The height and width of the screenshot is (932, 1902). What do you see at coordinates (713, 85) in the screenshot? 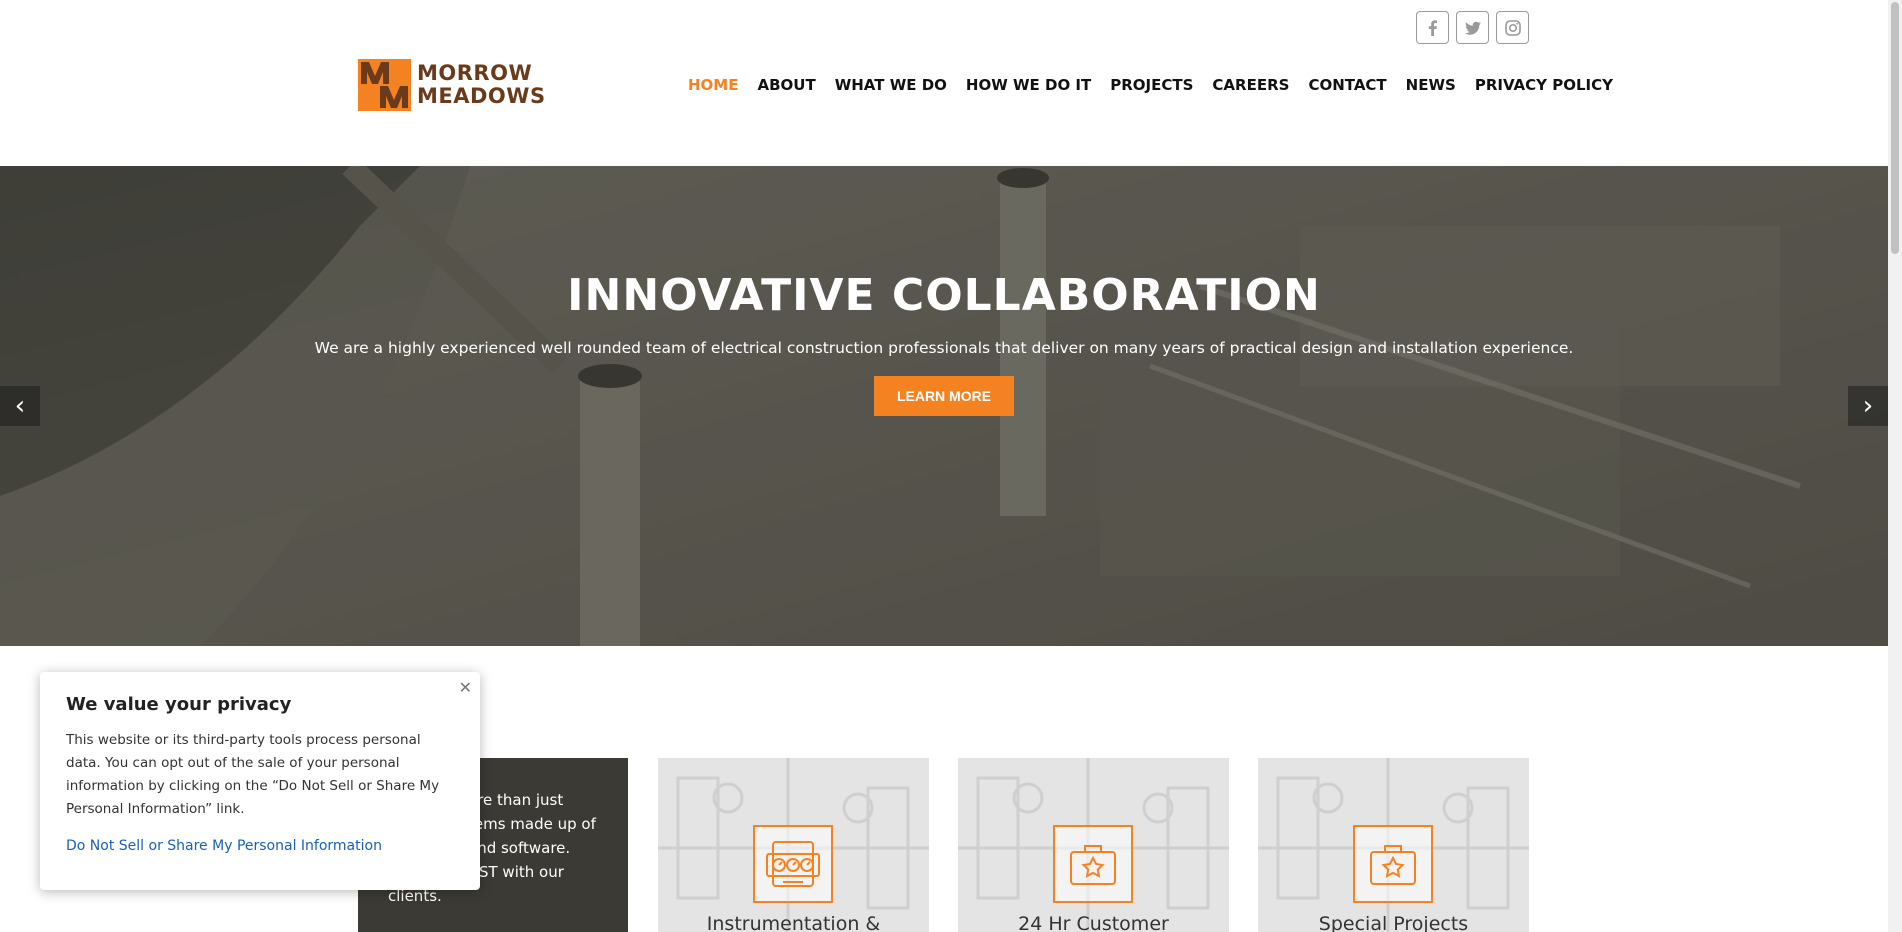
I see `nav-home: HOME` at bounding box center [713, 85].